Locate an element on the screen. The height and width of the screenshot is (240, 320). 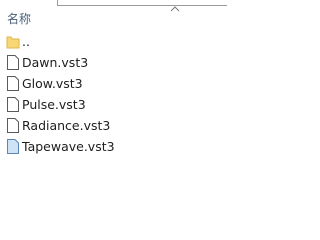
file-name: Dawn.vst3 is located at coordinates (55, 62).